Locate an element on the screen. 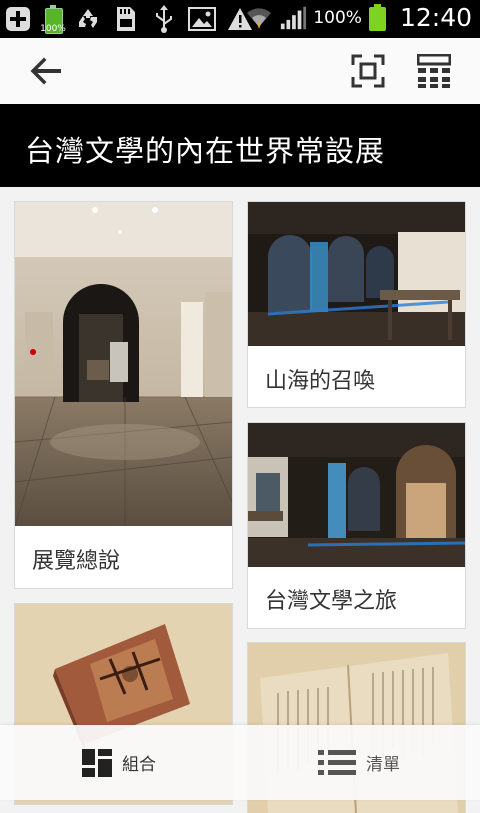 The width and height of the screenshot is (480, 813). title-bar: 台灣文學的內在世界常設展 is located at coordinates (240, 145).